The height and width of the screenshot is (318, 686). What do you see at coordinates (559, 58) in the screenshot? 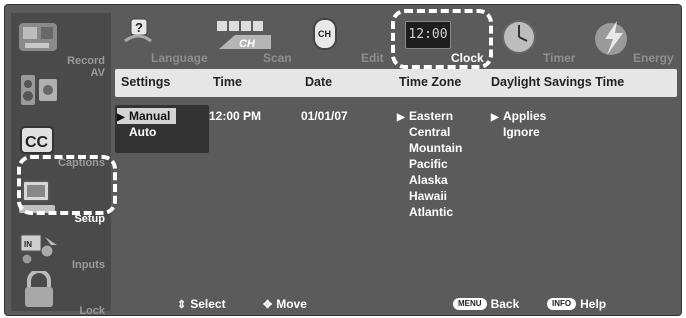
I see `tab-label: Timer` at bounding box center [559, 58].